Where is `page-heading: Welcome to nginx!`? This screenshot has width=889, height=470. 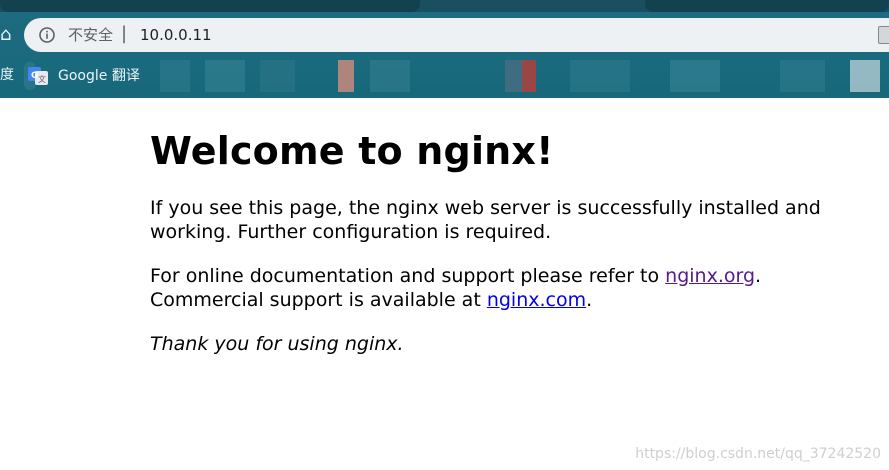 page-heading: Welcome to nginx! is located at coordinates (352, 151).